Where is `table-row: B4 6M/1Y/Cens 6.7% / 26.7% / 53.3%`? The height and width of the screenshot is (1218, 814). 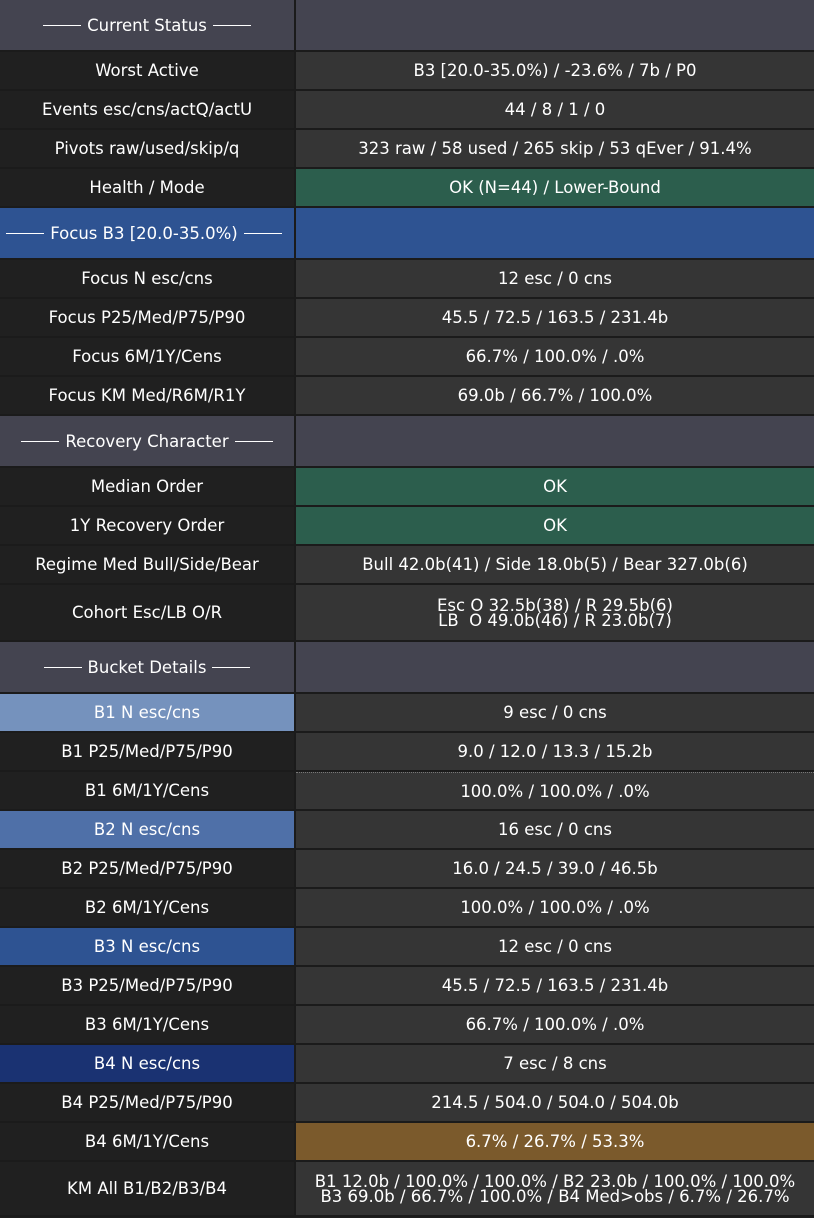
table-row: B4 6M/1Y/Cens 6.7% / 26.7% / 53.3% is located at coordinates (407, 1142).